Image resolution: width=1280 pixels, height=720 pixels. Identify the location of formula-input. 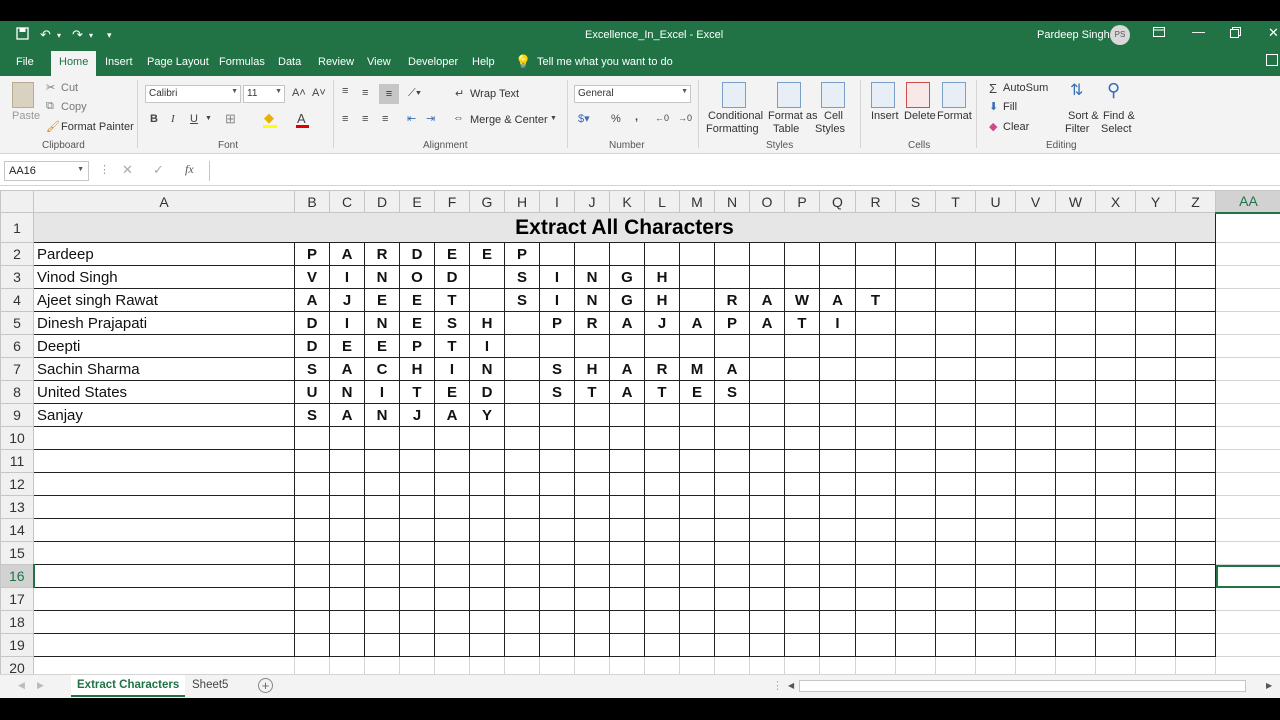
(743, 171).